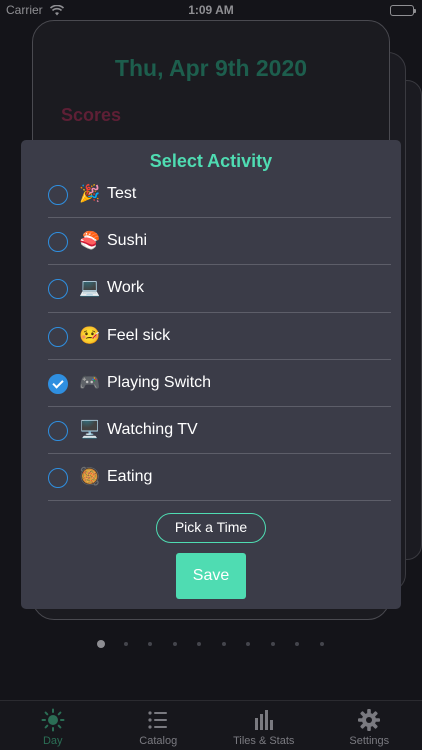 This screenshot has width=422, height=750. I want to click on tab-label: Catalog, so click(158, 741).